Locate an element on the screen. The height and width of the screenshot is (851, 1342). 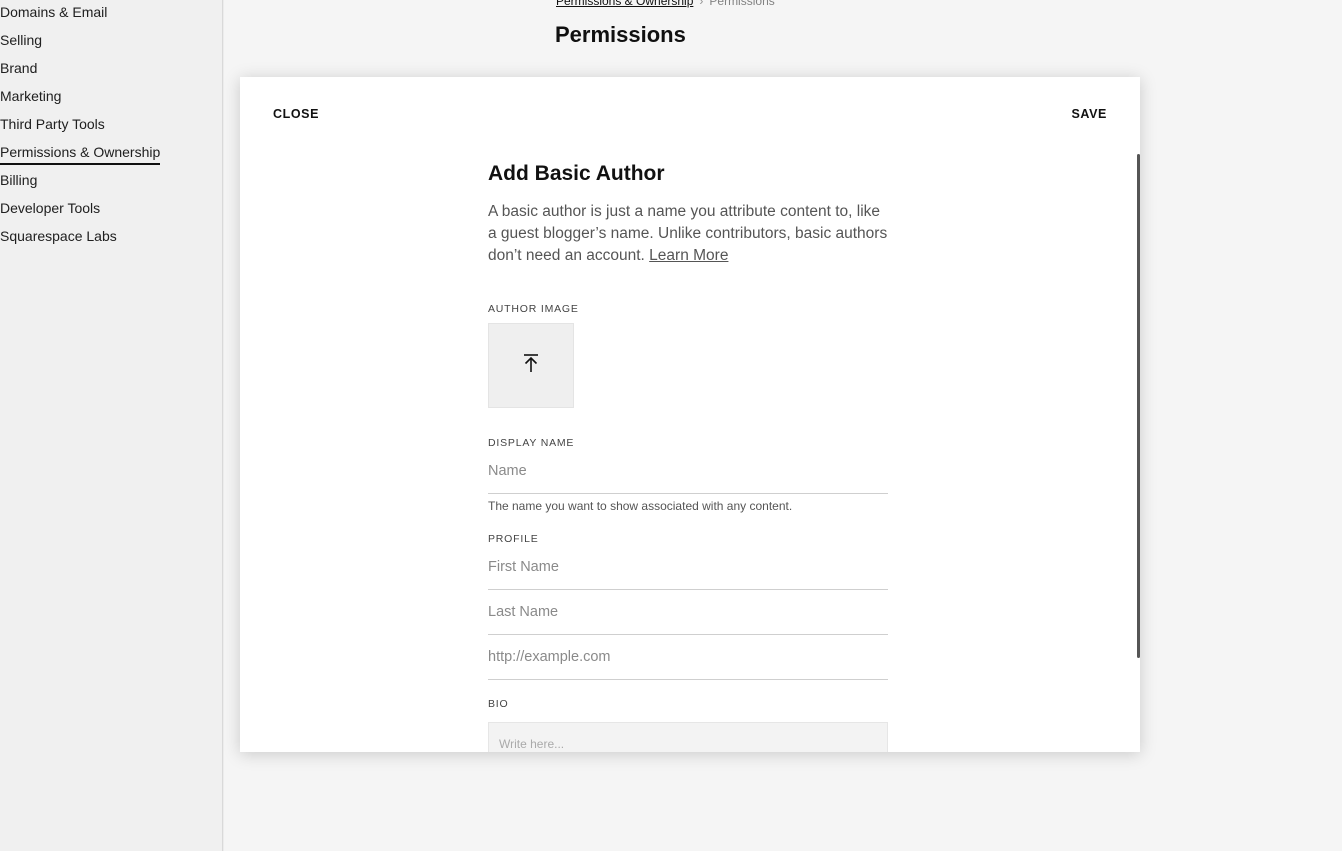
close-button: CLOSE is located at coordinates (296, 114).